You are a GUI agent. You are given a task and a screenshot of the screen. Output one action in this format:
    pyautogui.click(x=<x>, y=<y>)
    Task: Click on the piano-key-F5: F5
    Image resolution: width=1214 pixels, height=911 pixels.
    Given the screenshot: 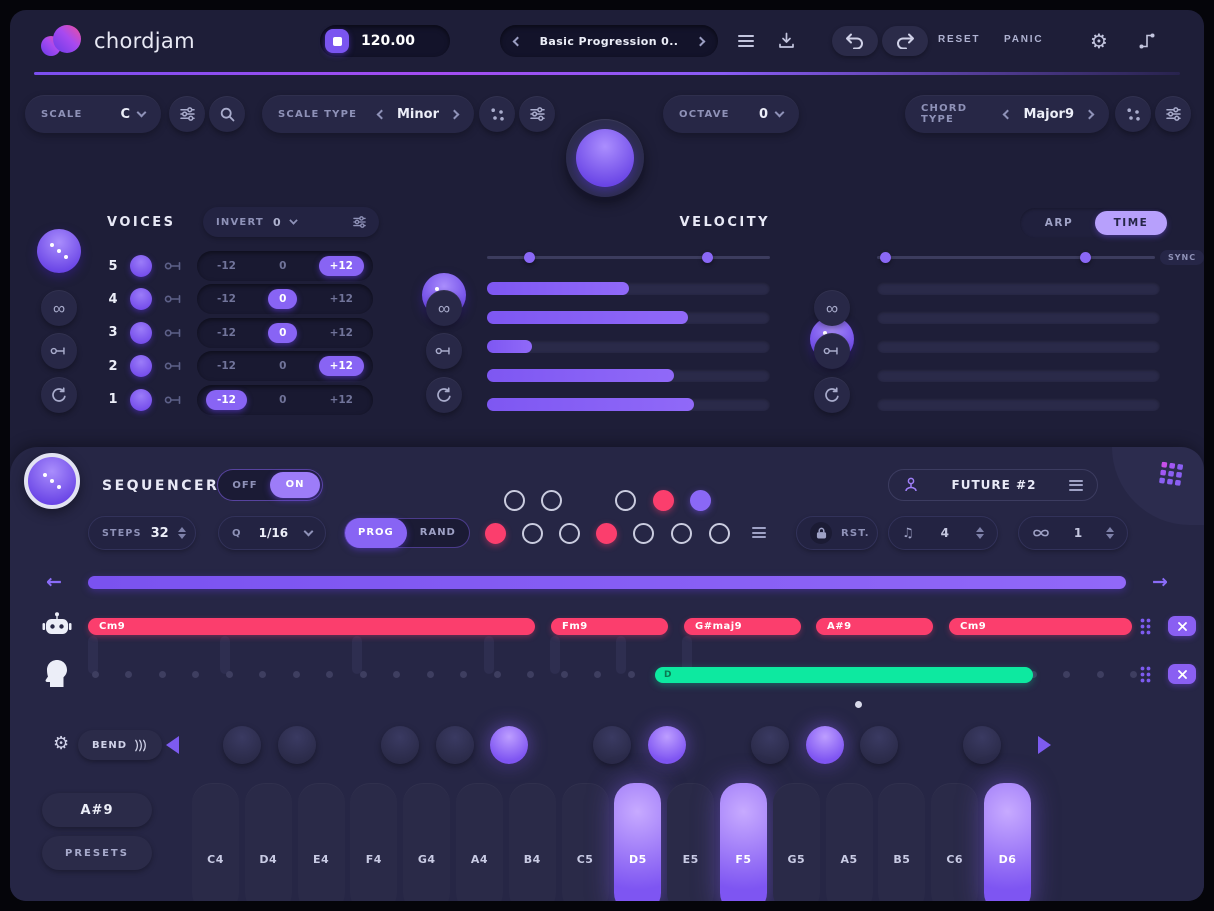 What is the action you would take?
    pyautogui.click(x=743, y=842)
    